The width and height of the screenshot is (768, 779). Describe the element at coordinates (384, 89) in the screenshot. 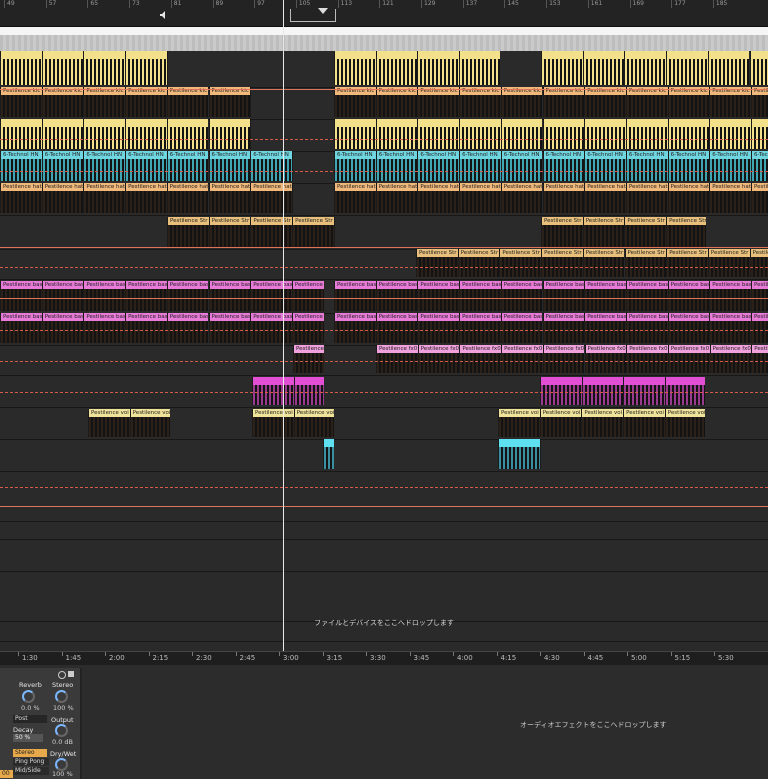

I see `automation-line` at that location.